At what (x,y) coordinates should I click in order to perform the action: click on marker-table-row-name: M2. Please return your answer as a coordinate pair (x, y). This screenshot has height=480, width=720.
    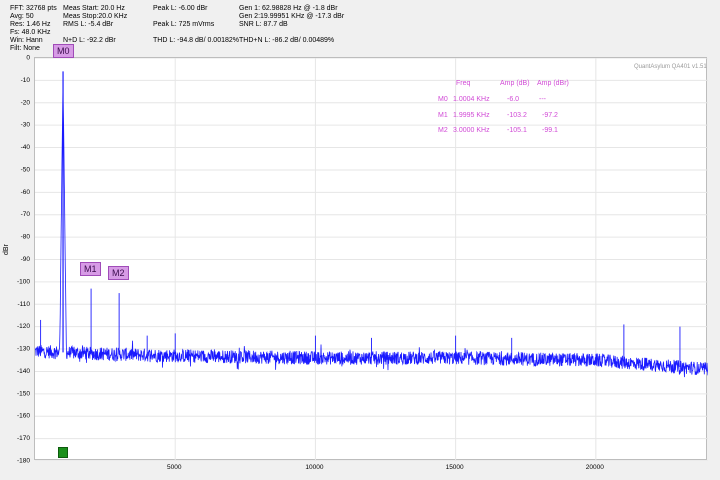
    Looking at the image, I should click on (443, 130).